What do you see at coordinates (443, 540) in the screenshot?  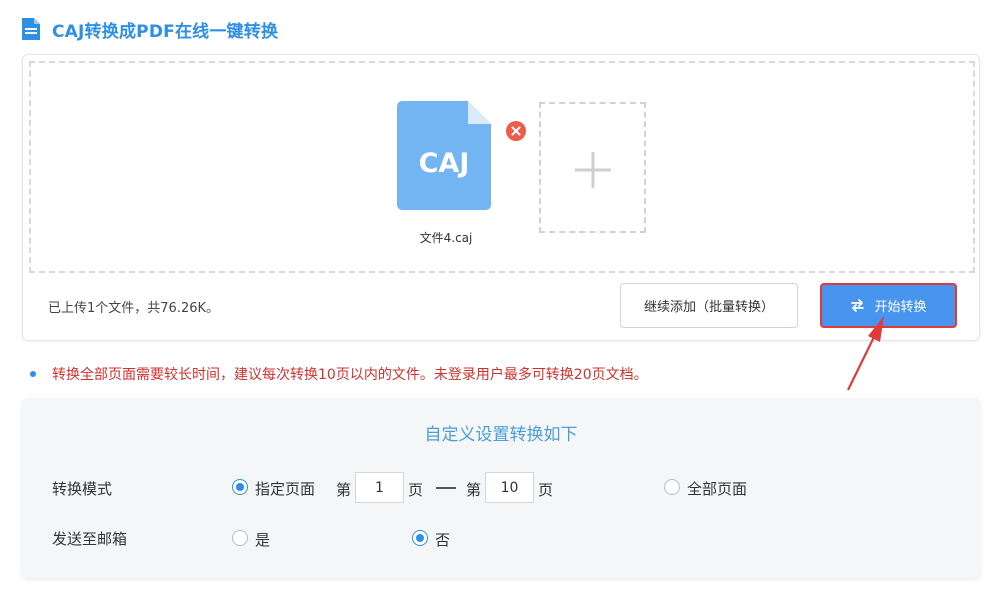 I see `email-no-label: 否` at bounding box center [443, 540].